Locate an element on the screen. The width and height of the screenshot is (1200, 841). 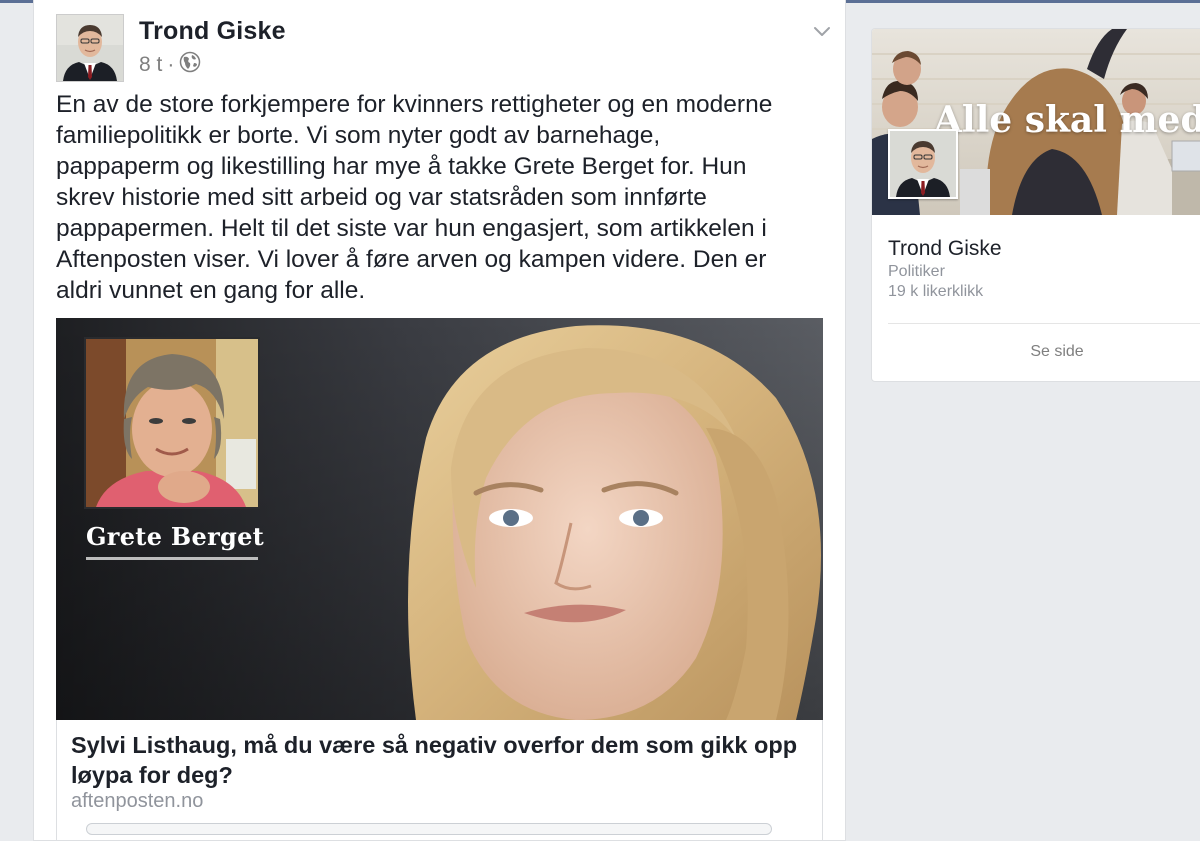
inset-portrait is located at coordinates (172, 423).